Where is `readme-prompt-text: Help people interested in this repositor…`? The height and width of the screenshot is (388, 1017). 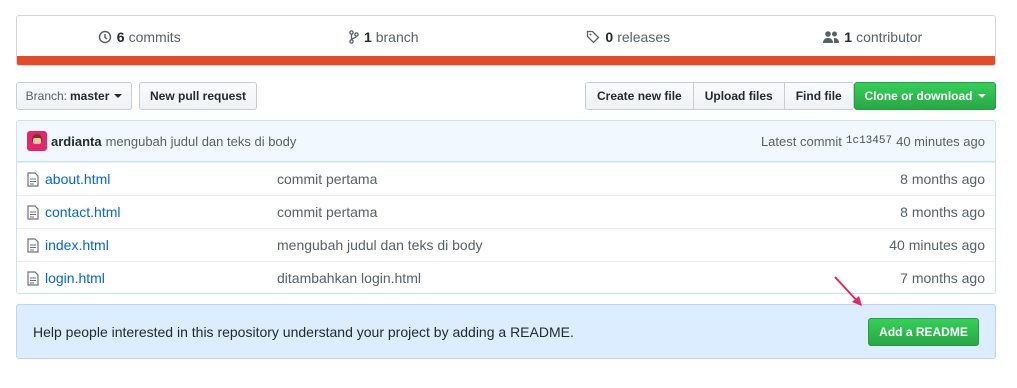 readme-prompt-text: Help people interested in this repositor… is located at coordinates (303, 331).